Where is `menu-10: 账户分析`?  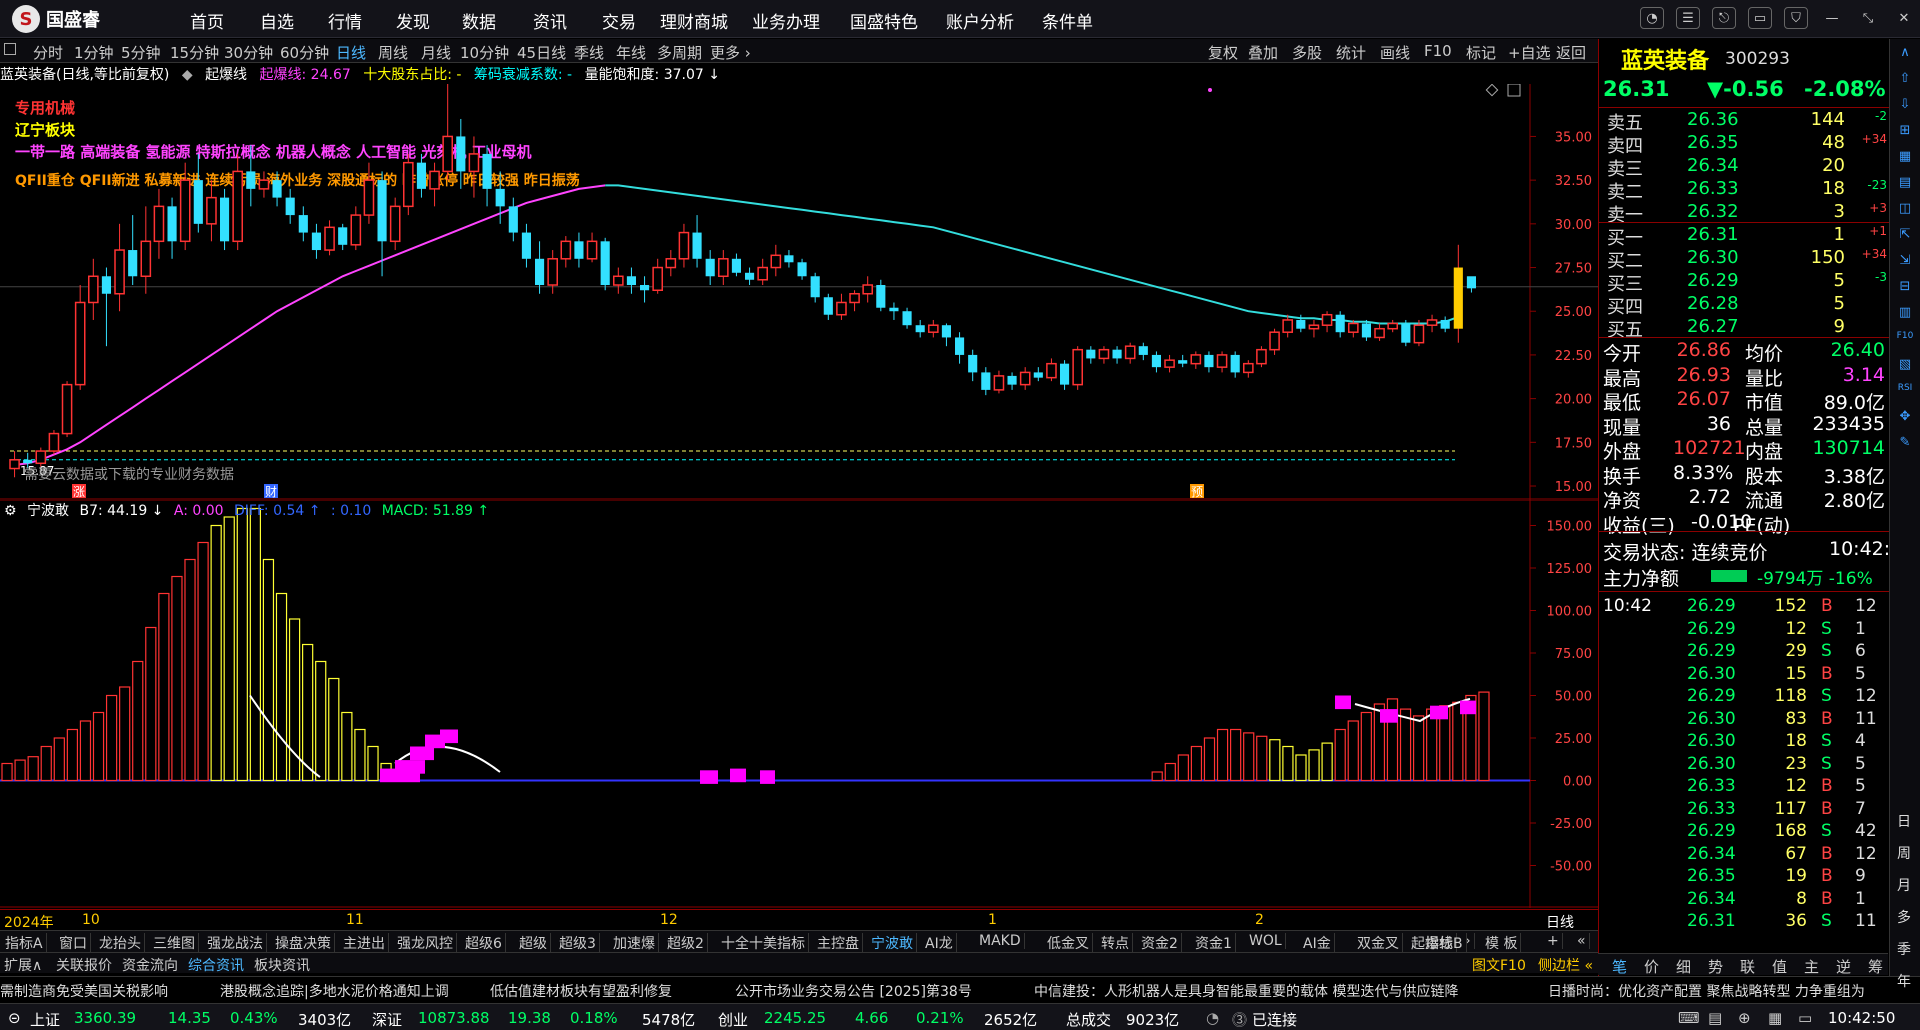
menu-10: 账户分析 is located at coordinates (980, 20).